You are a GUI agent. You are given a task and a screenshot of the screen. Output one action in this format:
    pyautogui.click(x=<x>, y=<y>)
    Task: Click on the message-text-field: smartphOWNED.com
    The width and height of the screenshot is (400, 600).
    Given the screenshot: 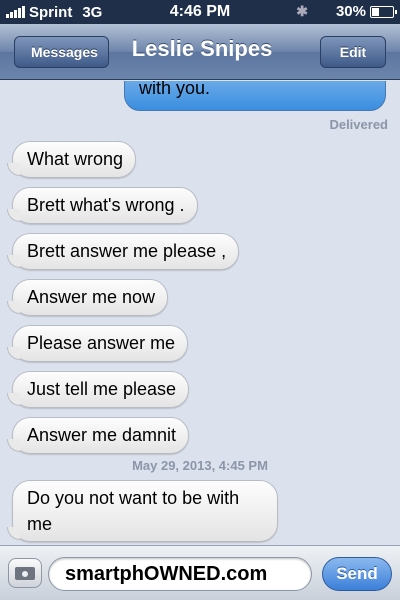 What is the action you would take?
    pyautogui.click(x=180, y=574)
    